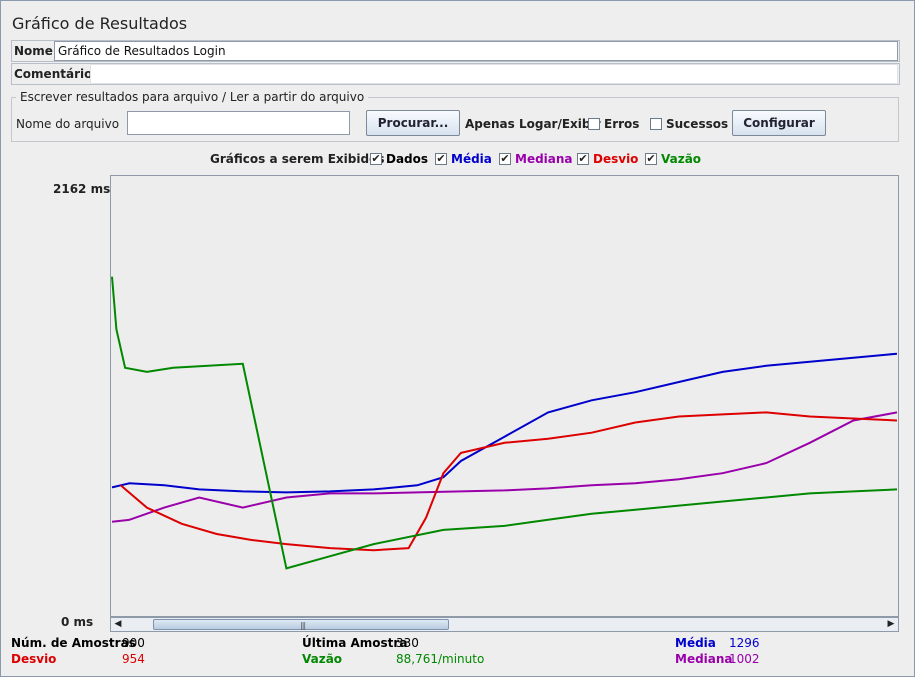  Describe the element at coordinates (891, 624) in the screenshot. I see `scroll-right-icon: ▶` at that location.